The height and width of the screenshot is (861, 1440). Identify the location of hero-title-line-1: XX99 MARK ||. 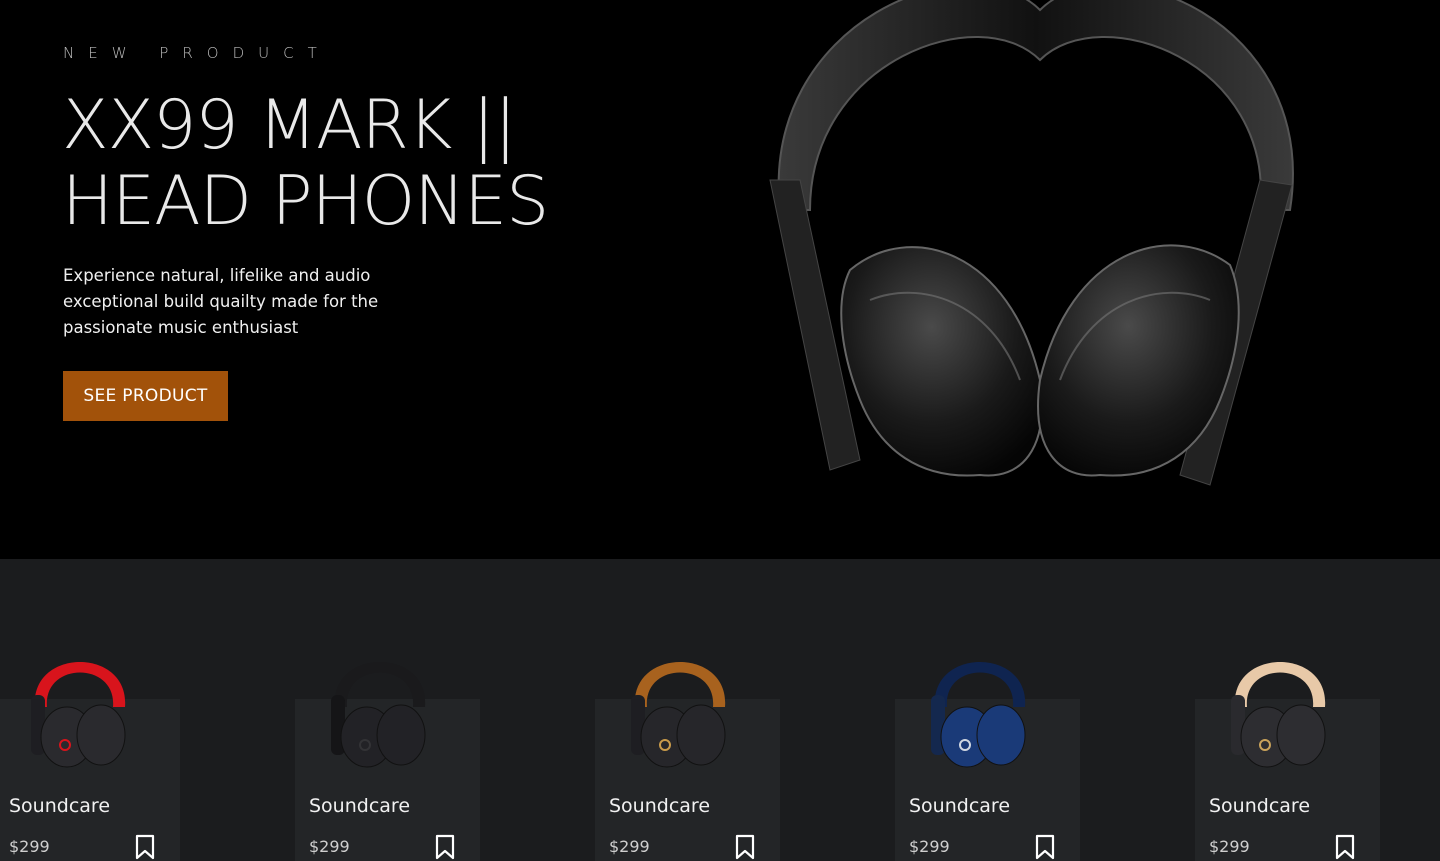
(289, 125).